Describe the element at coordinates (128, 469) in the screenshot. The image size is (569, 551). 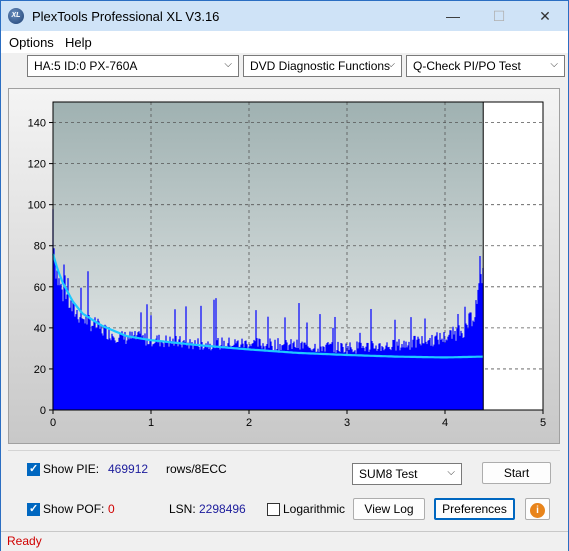
I see `pie-value: 469912` at that location.